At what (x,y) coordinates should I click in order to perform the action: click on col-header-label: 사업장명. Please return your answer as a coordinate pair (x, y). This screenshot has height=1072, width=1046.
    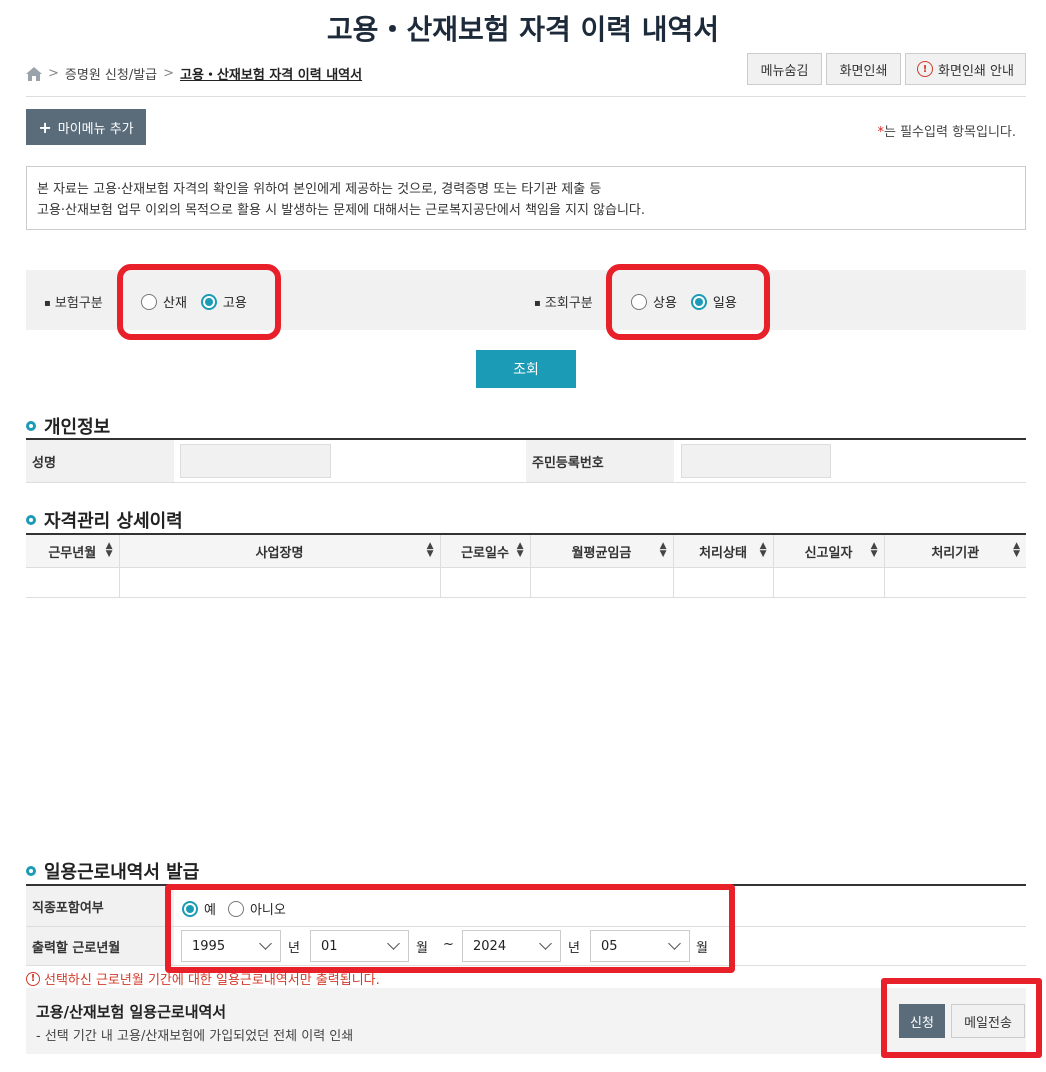
    Looking at the image, I should click on (279, 553).